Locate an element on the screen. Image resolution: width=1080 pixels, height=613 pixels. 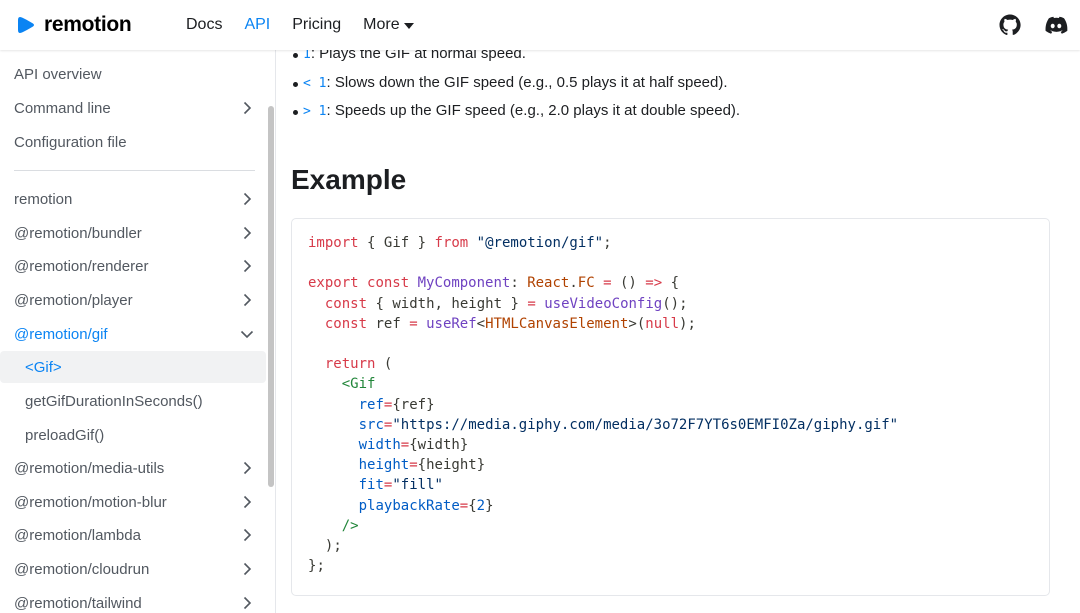
sidebar-item-command-line: Command line is located at coordinates (133, 108).